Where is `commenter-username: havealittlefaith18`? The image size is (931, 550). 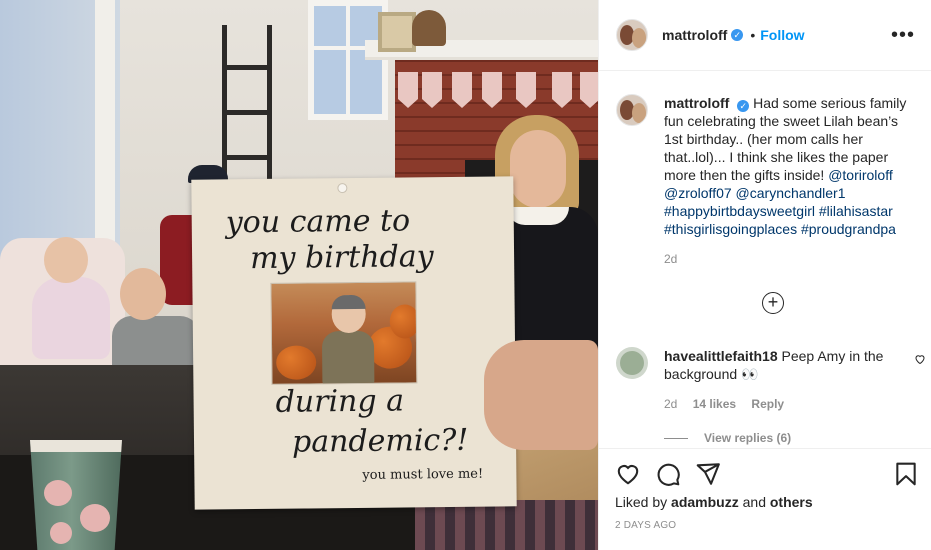
commenter-username: havealittlefaith18 is located at coordinates (721, 356).